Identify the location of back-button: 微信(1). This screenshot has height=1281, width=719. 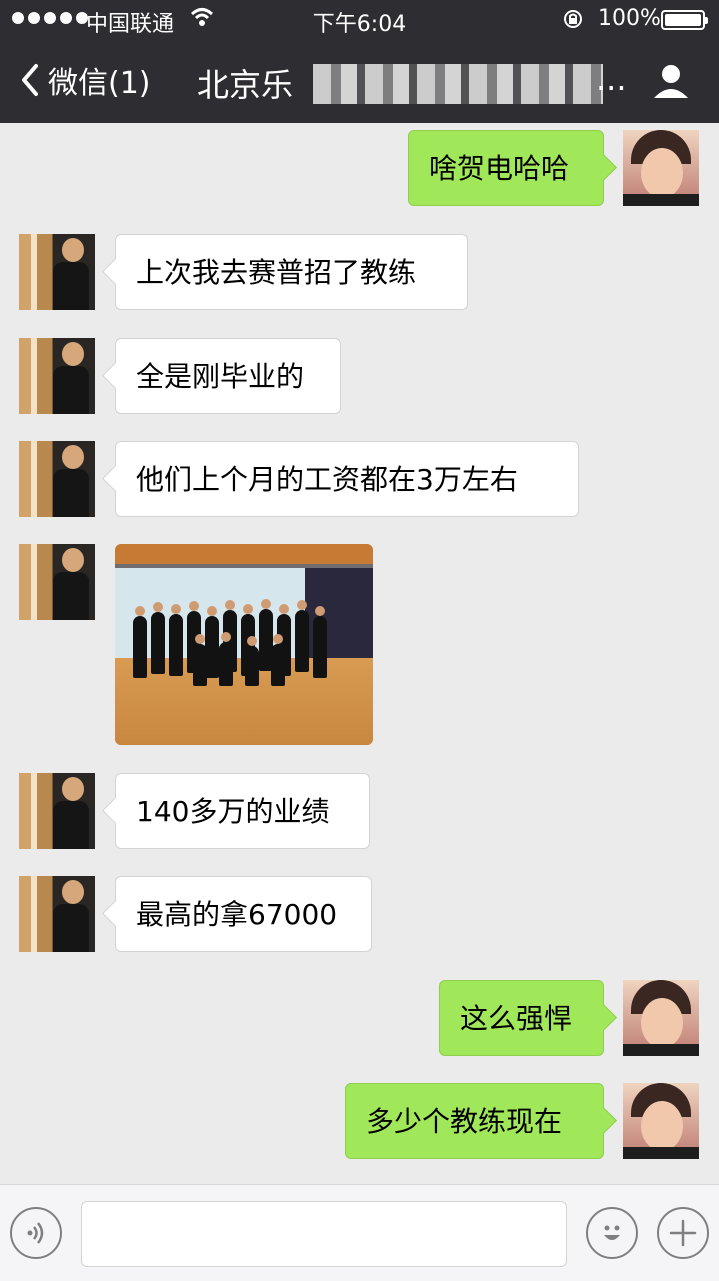
(84, 80).